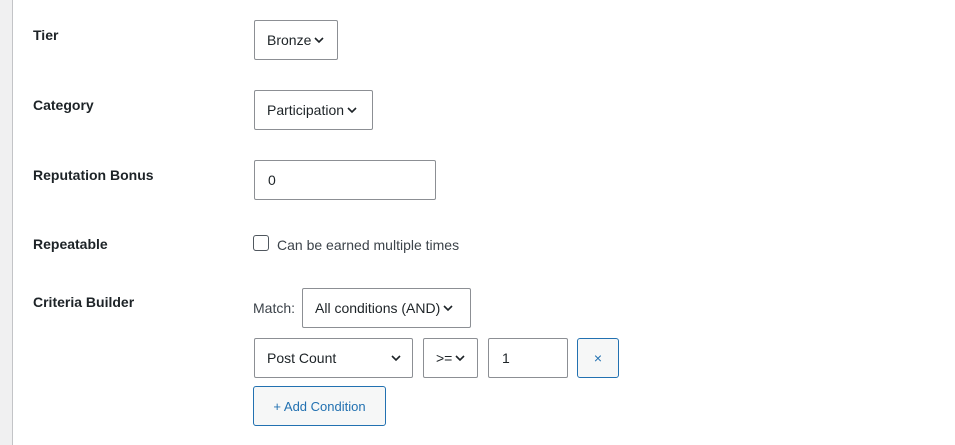 The height and width of the screenshot is (445, 955). Describe the element at coordinates (368, 245) in the screenshot. I see `repeatable-checkbox-label: Can be earned multiple times` at that location.